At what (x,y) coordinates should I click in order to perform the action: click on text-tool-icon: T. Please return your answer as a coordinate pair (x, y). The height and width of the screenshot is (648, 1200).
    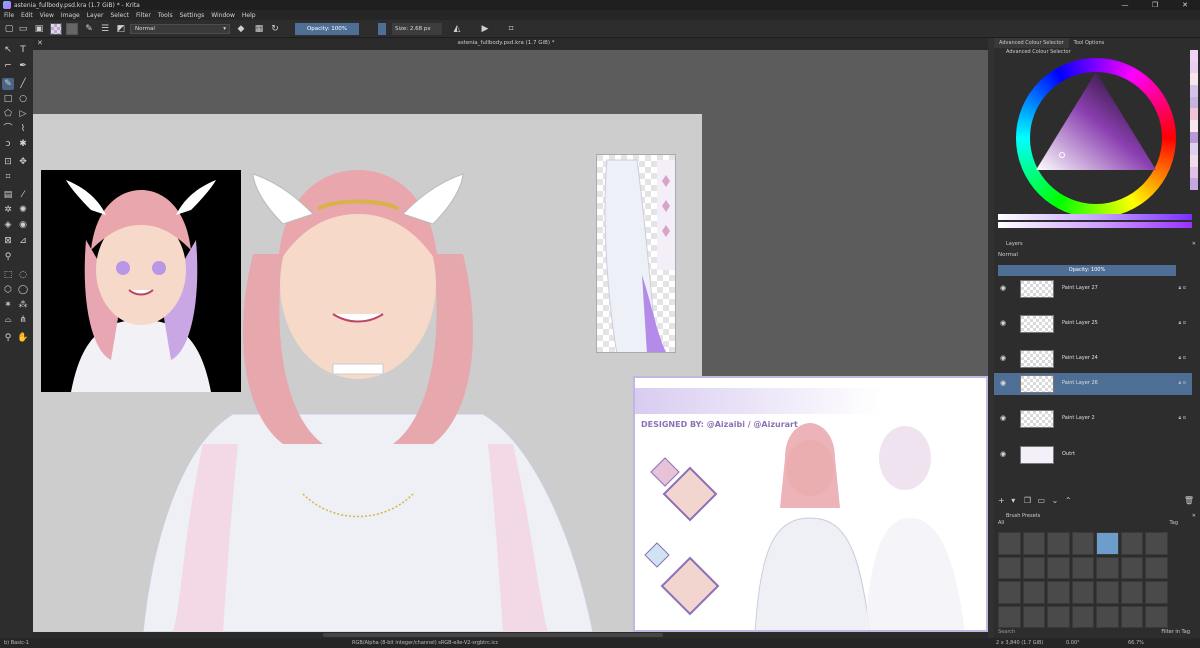
    Looking at the image, I should click on (23, 50).